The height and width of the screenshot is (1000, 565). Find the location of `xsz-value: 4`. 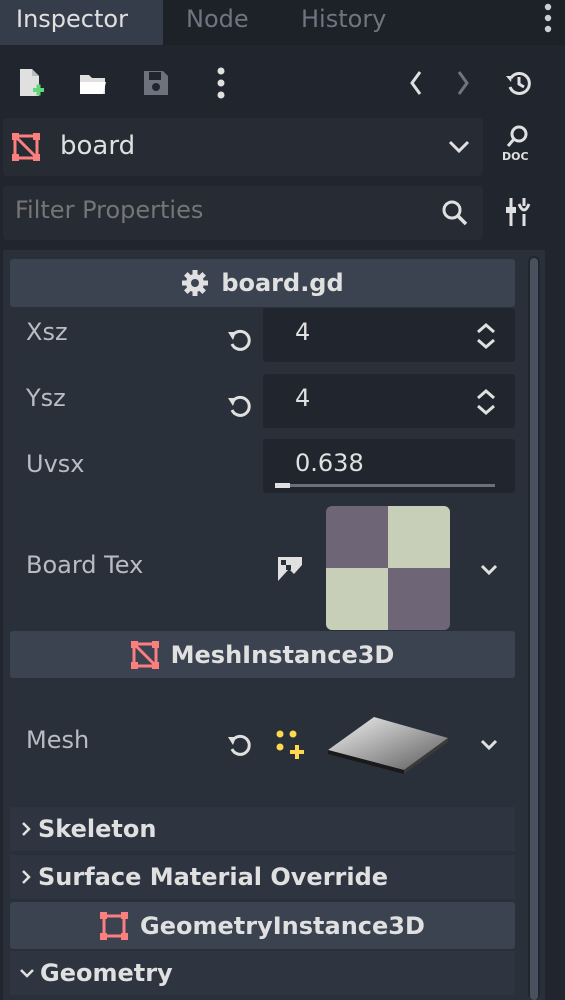

xsz-value: 4 is located at coordinates (303, 332).